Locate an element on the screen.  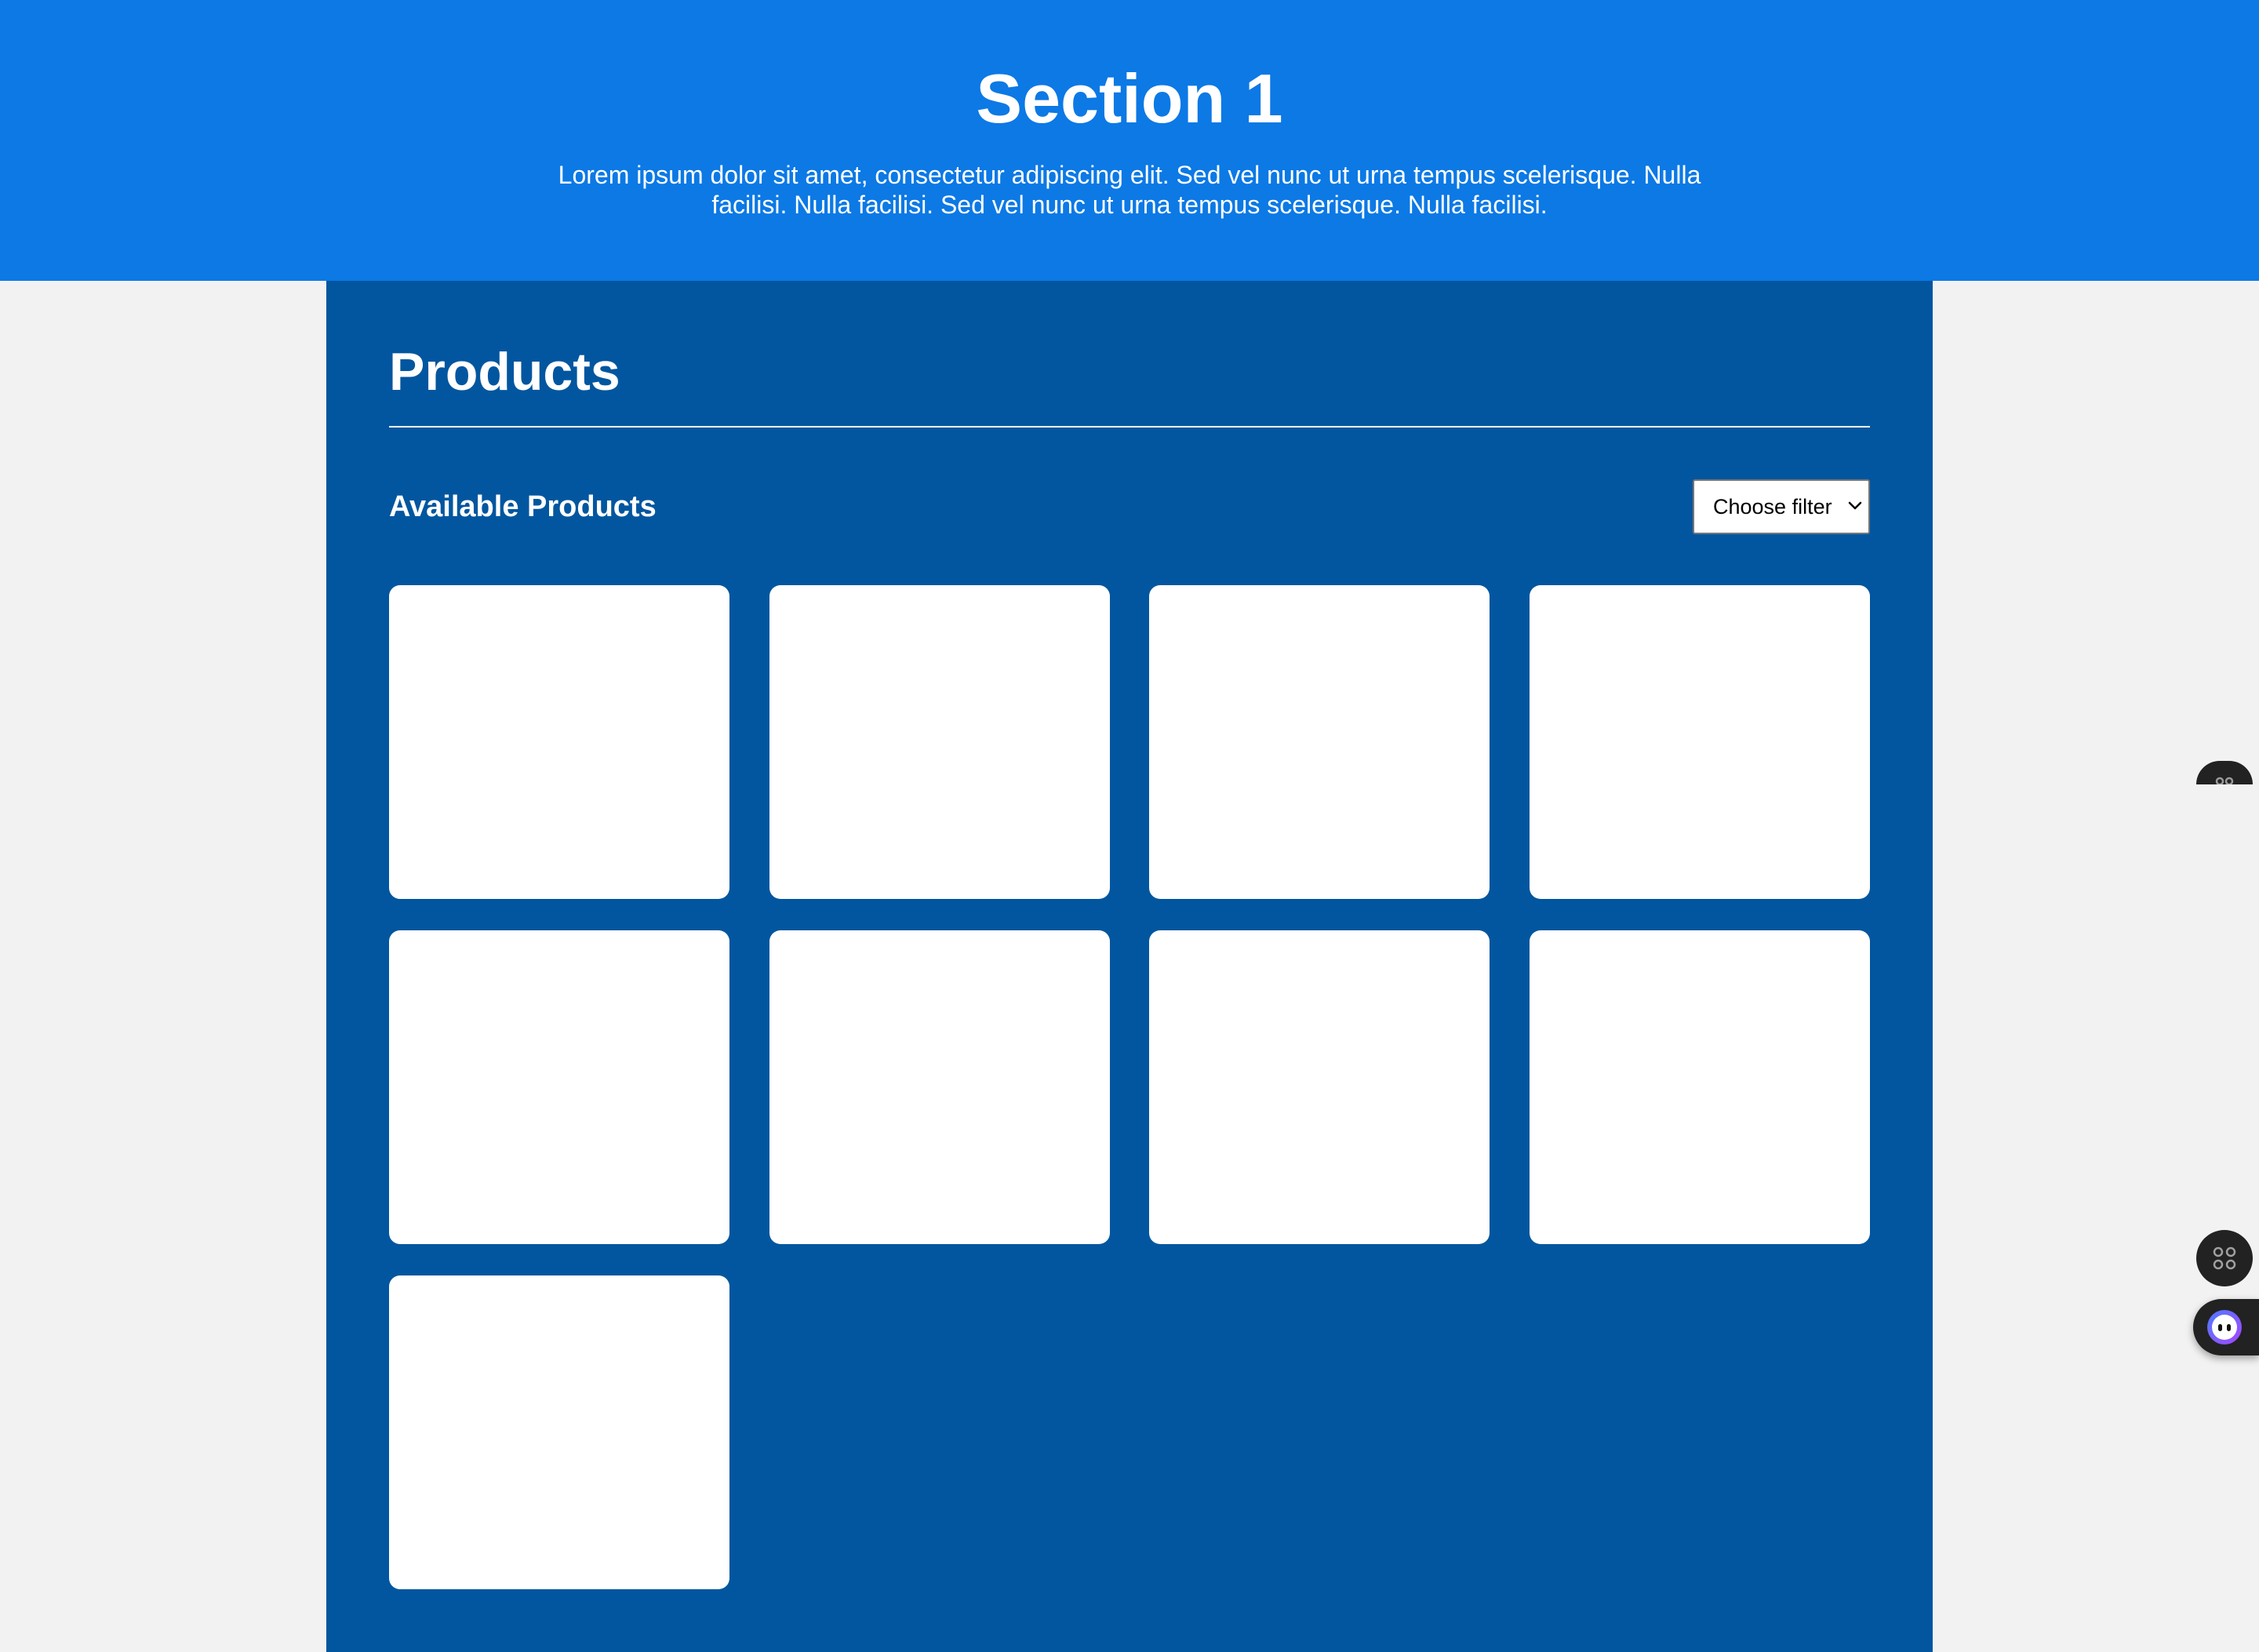
hero-title: Section 1 is located at coordinates (1129, 99).